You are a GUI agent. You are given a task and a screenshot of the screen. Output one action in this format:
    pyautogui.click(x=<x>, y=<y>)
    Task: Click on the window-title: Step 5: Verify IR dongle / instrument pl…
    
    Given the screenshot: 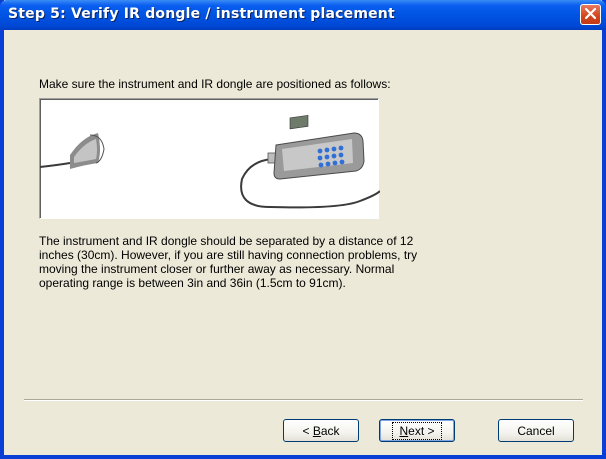 What is the action you would take?
    pyautogui.click(x=201, y=14)
    